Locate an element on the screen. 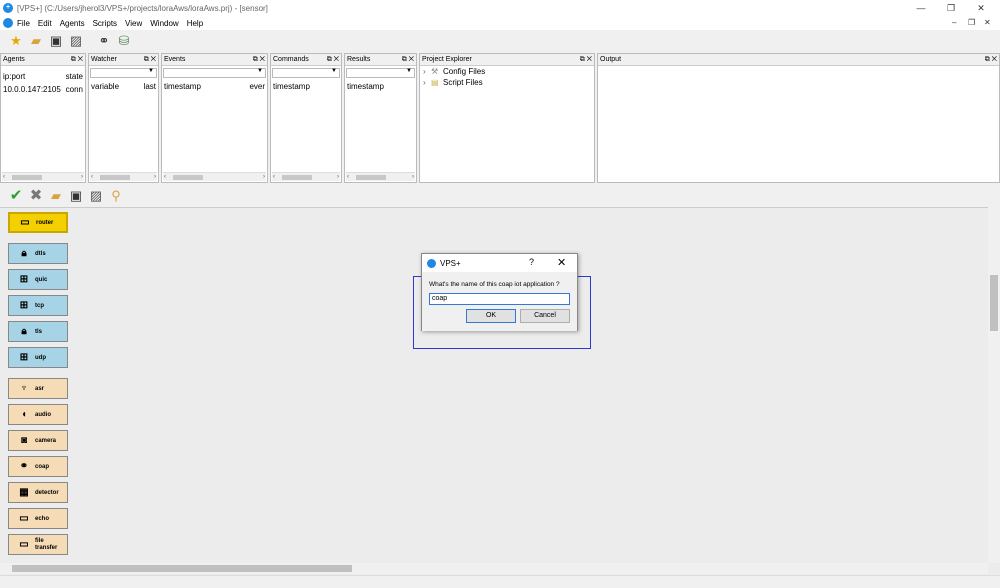 Image resolution: width=1000 pixels, height=588 pixels. document-icon: ▤ is located at coordinates (435, 82).